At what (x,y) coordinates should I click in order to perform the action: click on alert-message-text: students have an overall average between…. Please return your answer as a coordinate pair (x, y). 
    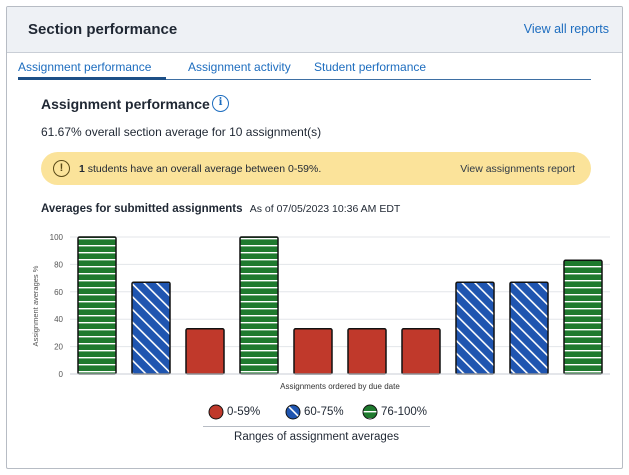
    Looking at the image, I should click on (203, 169).